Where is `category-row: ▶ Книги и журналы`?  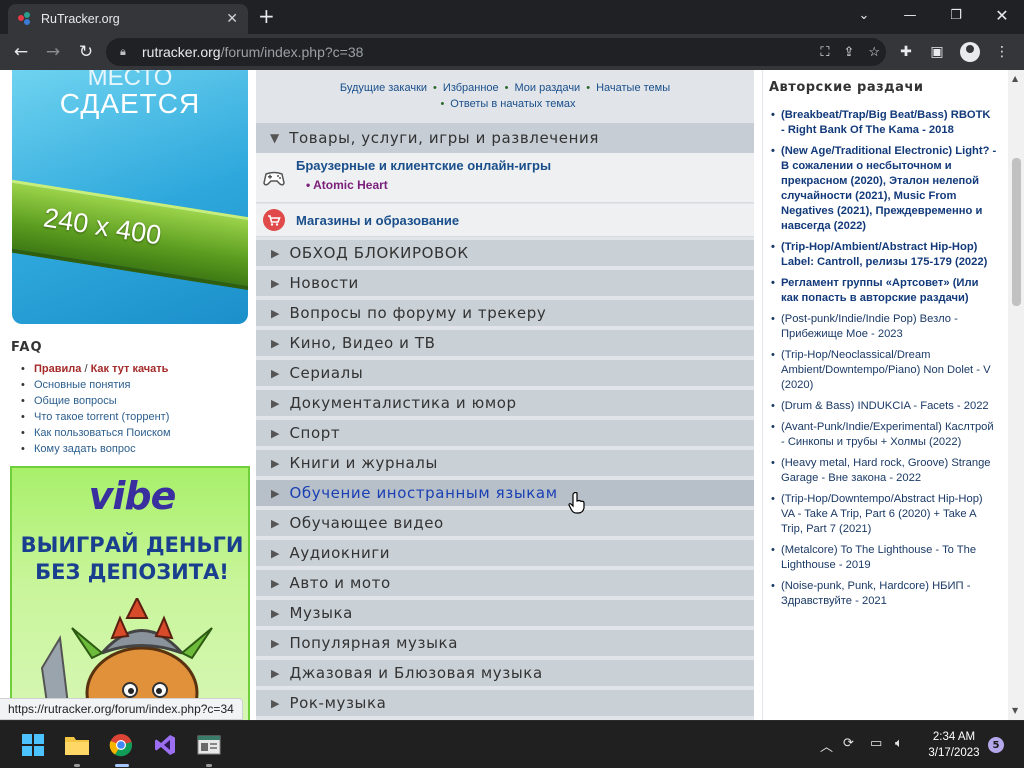 category-row: ▶ Книги и журналы is located at coordinates (505, 462).